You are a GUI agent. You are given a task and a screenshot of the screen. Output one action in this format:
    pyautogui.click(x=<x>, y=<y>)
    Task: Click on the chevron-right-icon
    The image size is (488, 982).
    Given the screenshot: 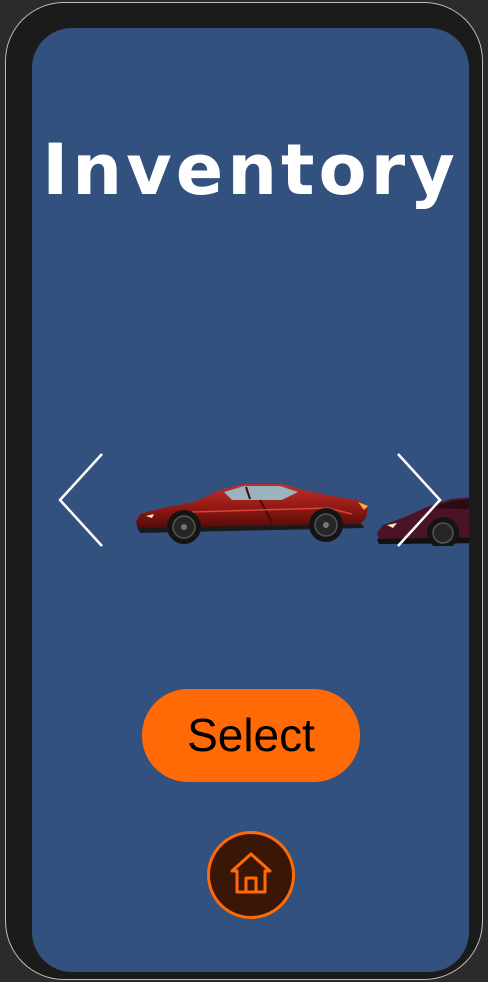 What is the action you would take?
    pyautogui.click(x=419, y=500)
    